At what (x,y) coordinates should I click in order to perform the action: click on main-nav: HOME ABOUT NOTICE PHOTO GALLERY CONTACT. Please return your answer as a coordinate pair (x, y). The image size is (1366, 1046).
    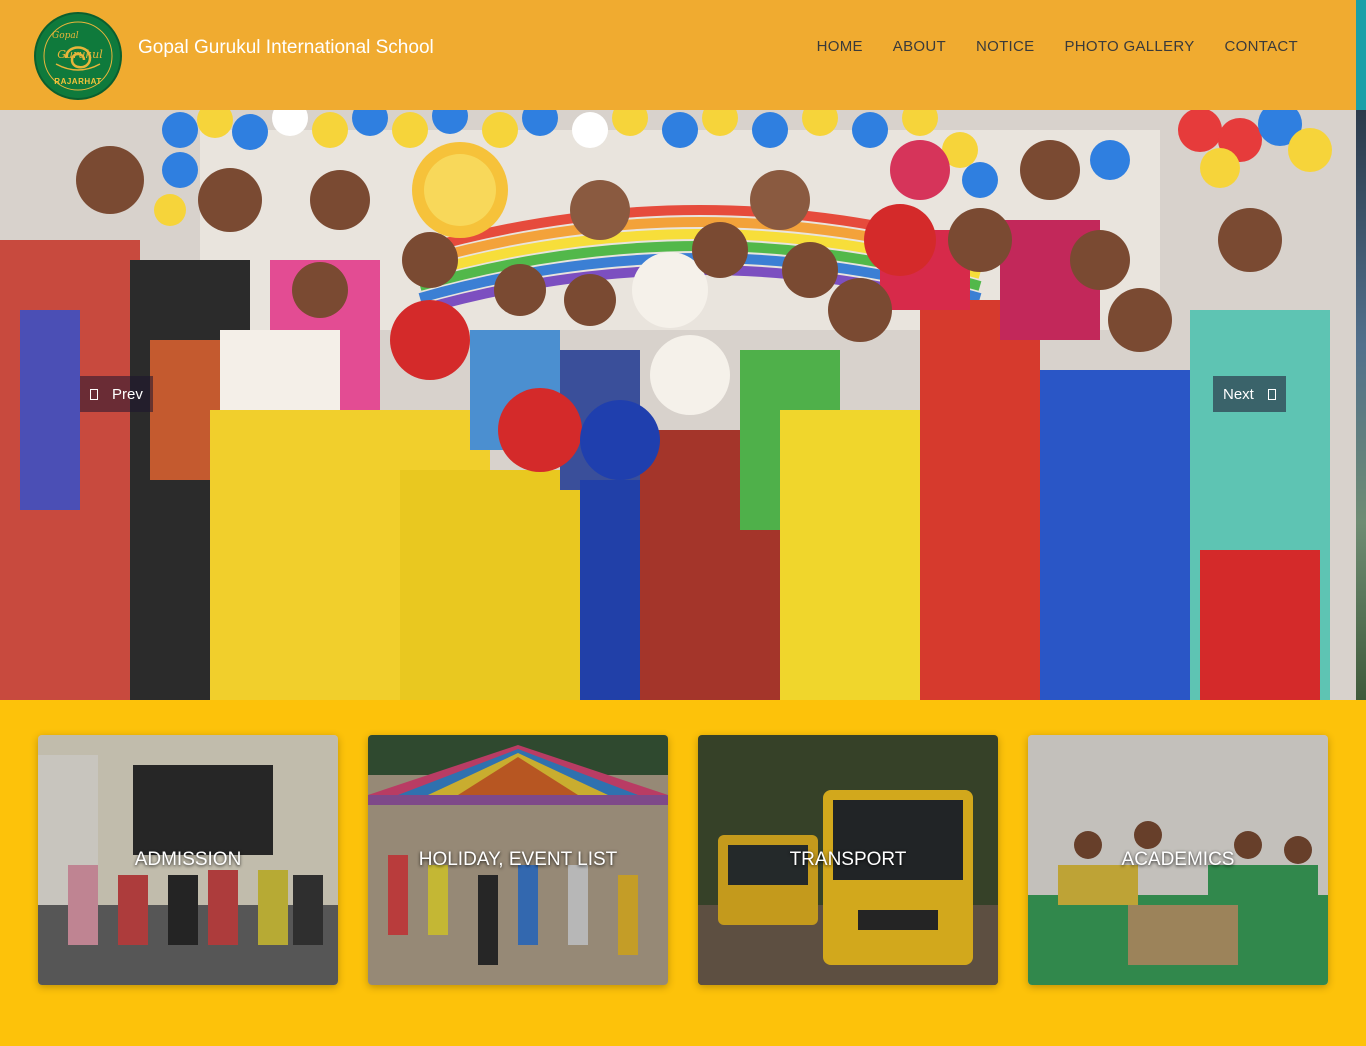
    Looking at the image, I should click on (1057, 46).